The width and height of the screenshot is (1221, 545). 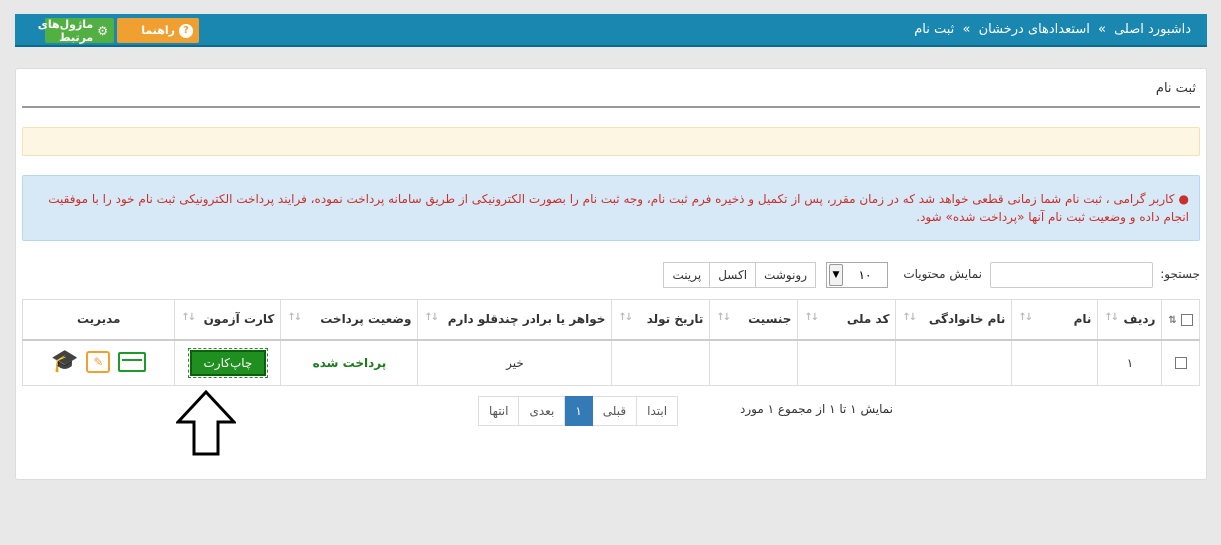 I want to click on gears-icon: ⚙, so click(x=102, y=30).